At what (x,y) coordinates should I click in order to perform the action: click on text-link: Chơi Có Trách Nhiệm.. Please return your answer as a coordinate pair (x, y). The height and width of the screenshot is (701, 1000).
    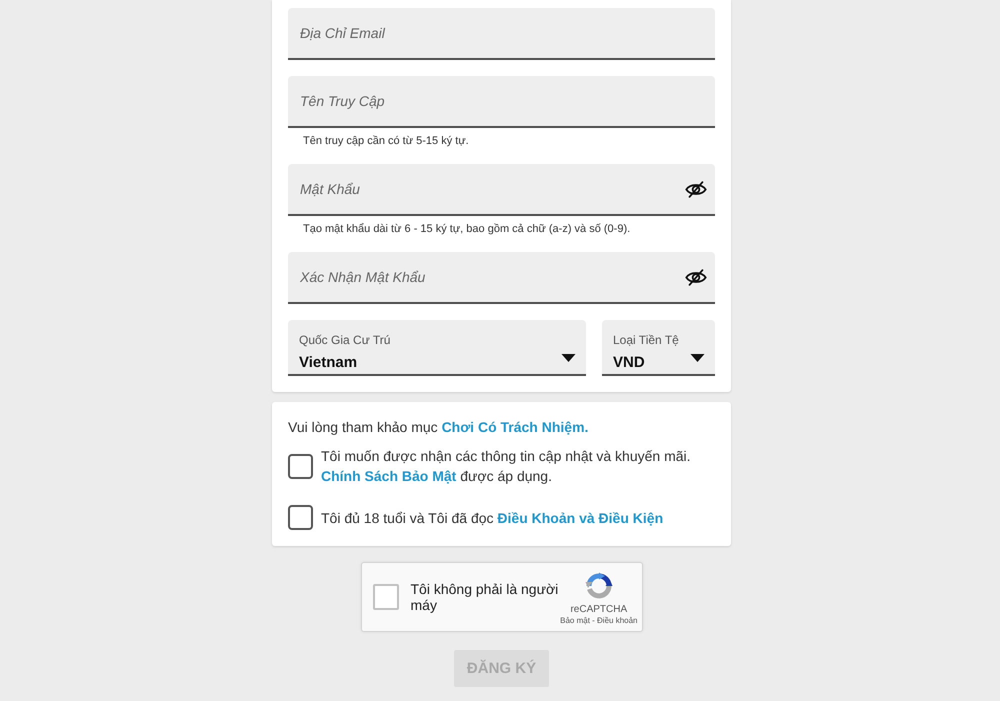
    Looking at the image, I should click on (515, 427).